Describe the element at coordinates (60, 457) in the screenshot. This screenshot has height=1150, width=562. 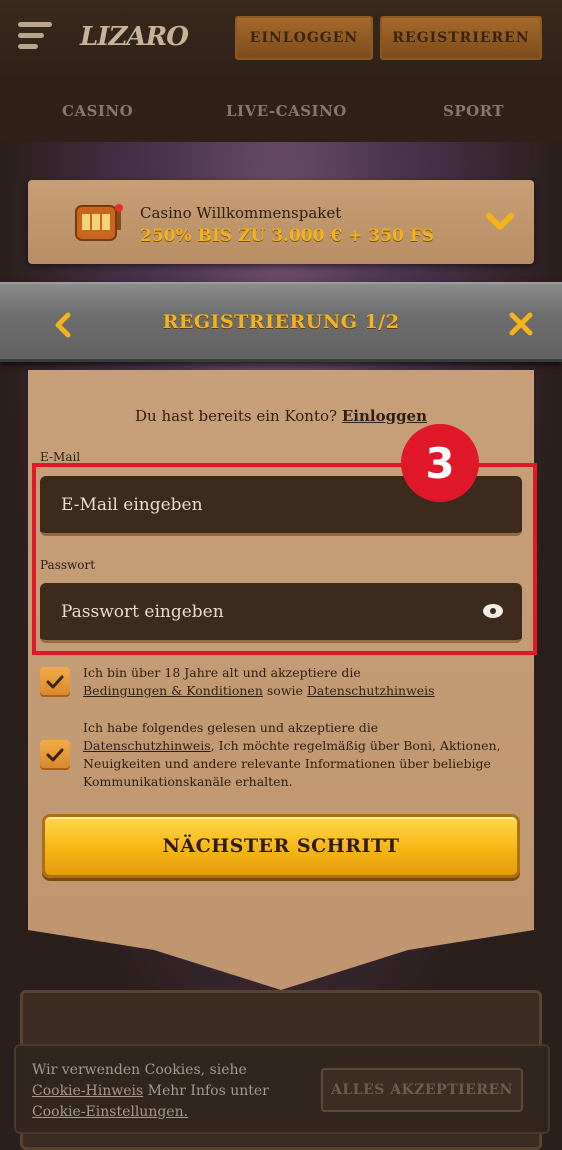
I see `email-label: E-Mail` at that location.